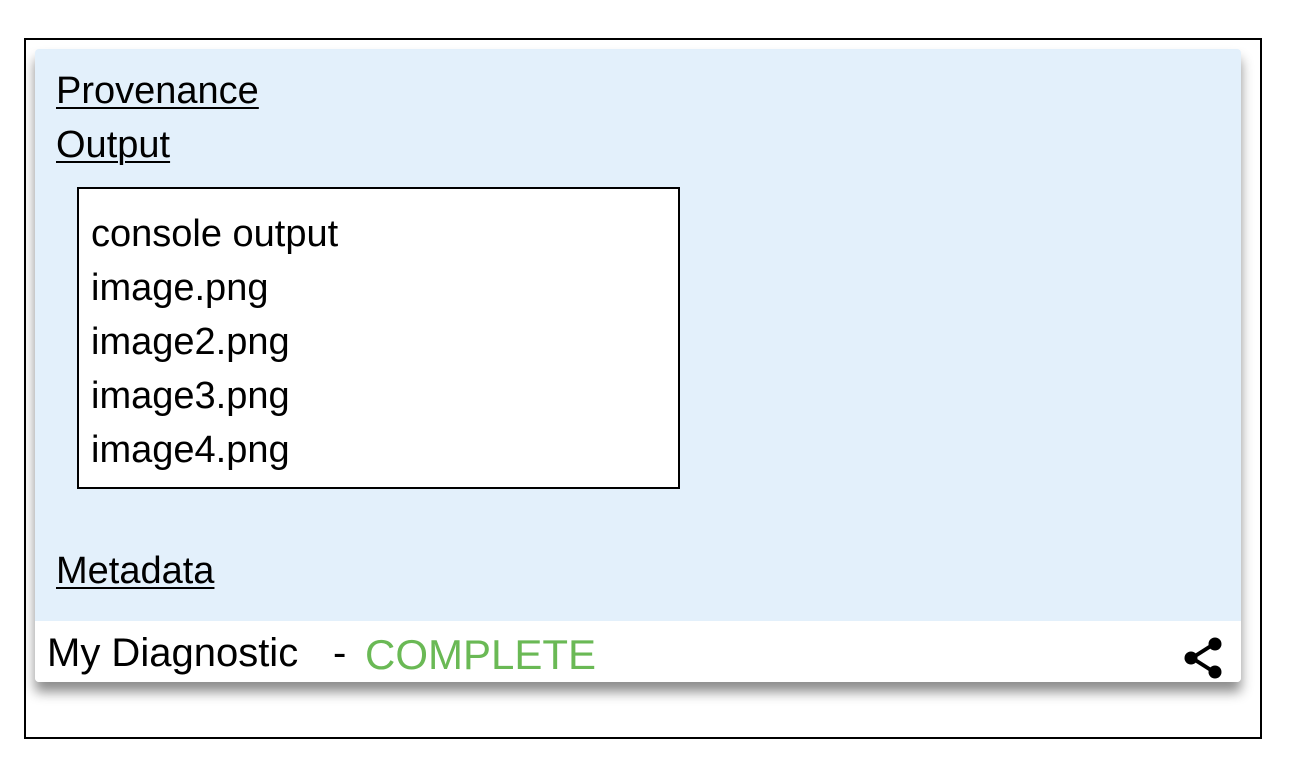  Describe the element at coordinates (384, 450) in the screenshot. I see `output-item-image4: image4.png` at that location.